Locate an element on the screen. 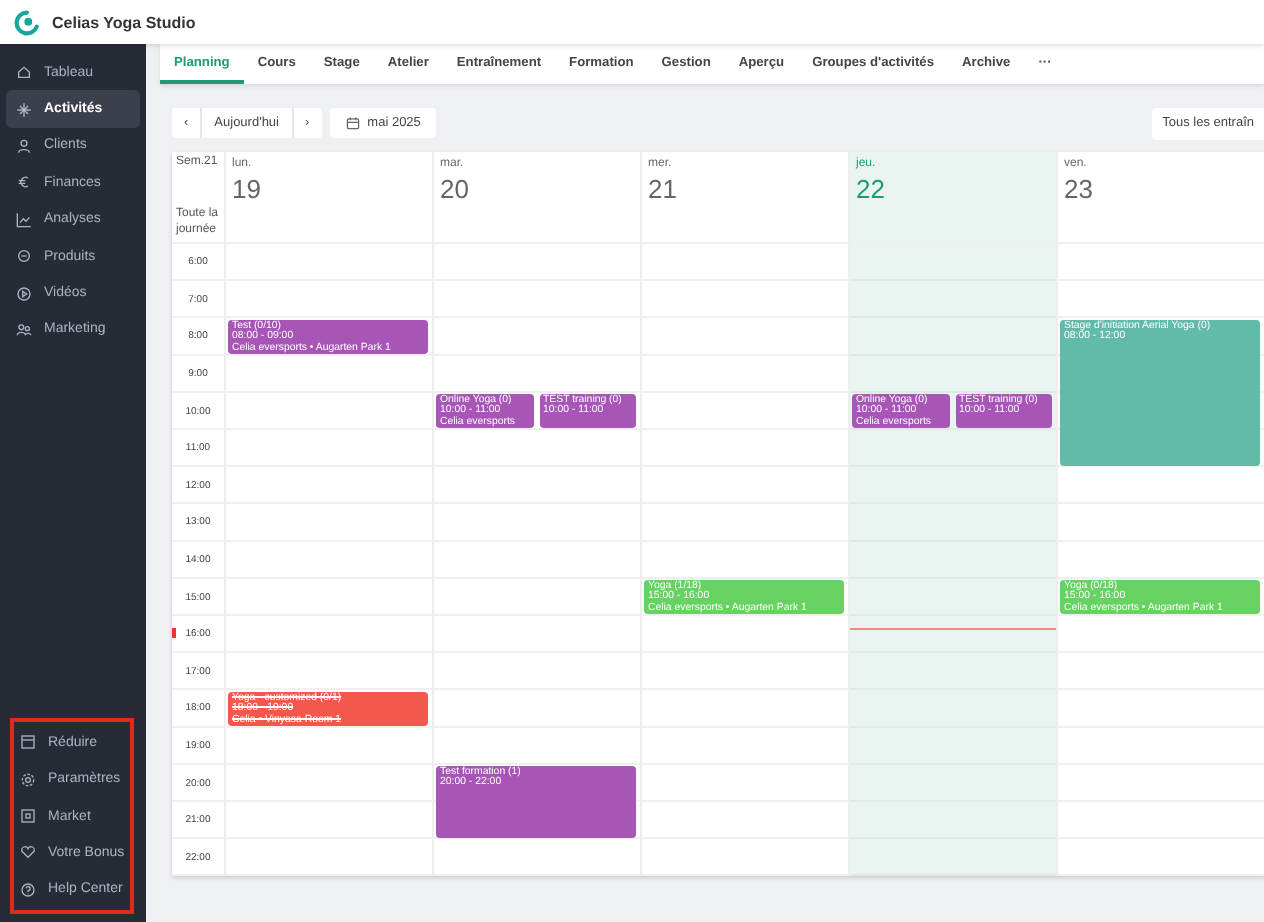 This screenshot has width=1264, height=922. settings-icon is located at coordinates (28, 779).